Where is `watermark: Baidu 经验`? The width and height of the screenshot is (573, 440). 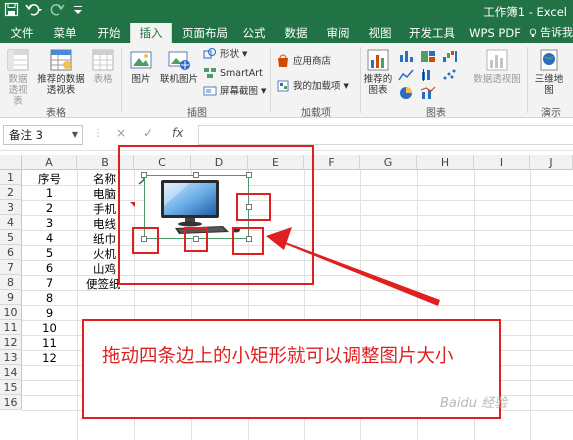 watermark: Baidu 经验 is located at coordinates (474, 403).